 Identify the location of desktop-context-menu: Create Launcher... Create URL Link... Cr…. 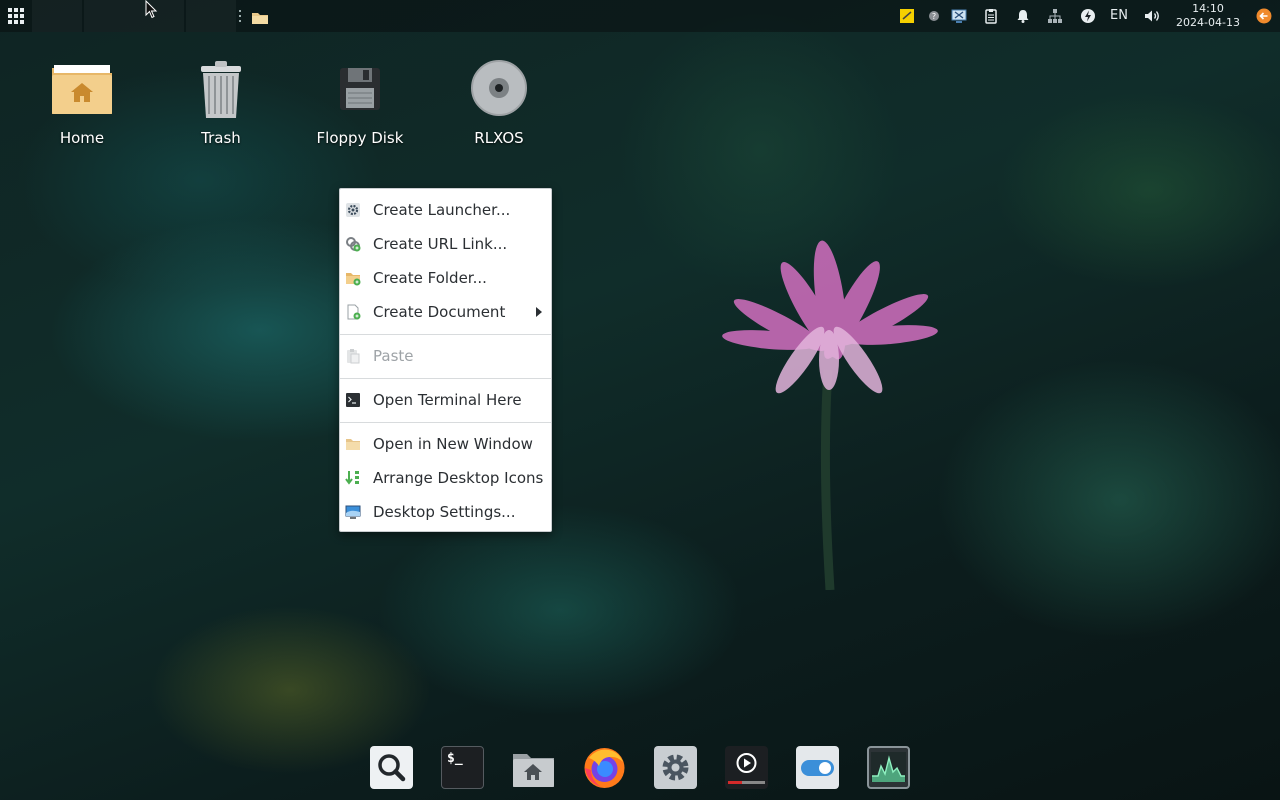
(445, 360).